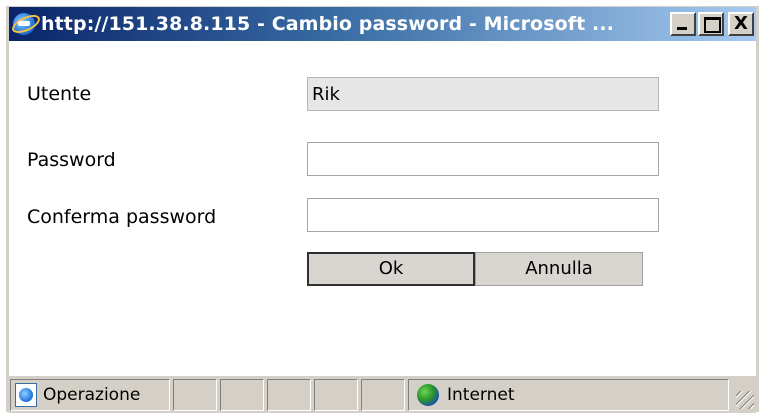 The width and height of the screenshot is (759, 413). What do you see at coordinates (428, 395) in the screenshot?
I see `globe-icon` at bounding box center [428, 395].